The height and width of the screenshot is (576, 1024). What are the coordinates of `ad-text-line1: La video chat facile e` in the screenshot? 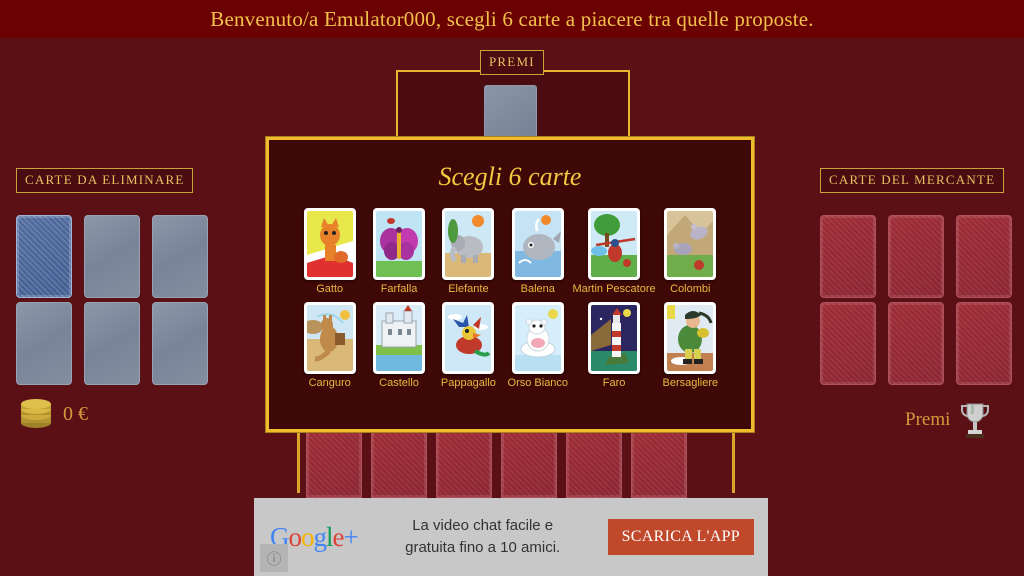 It's located at (483, 526).